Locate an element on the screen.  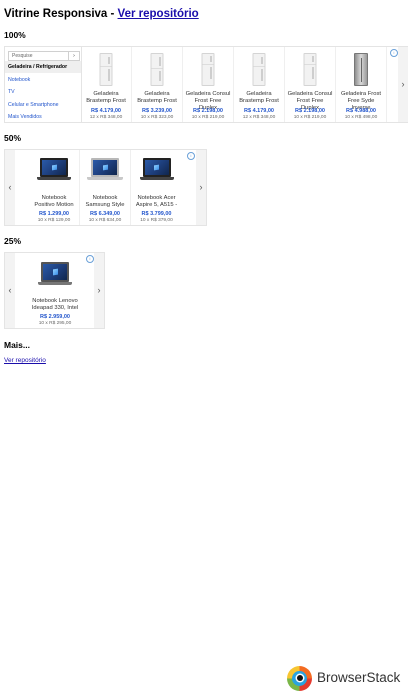
product-installments: 10 x R$ 295,00 is located at coordinates (55, 323).